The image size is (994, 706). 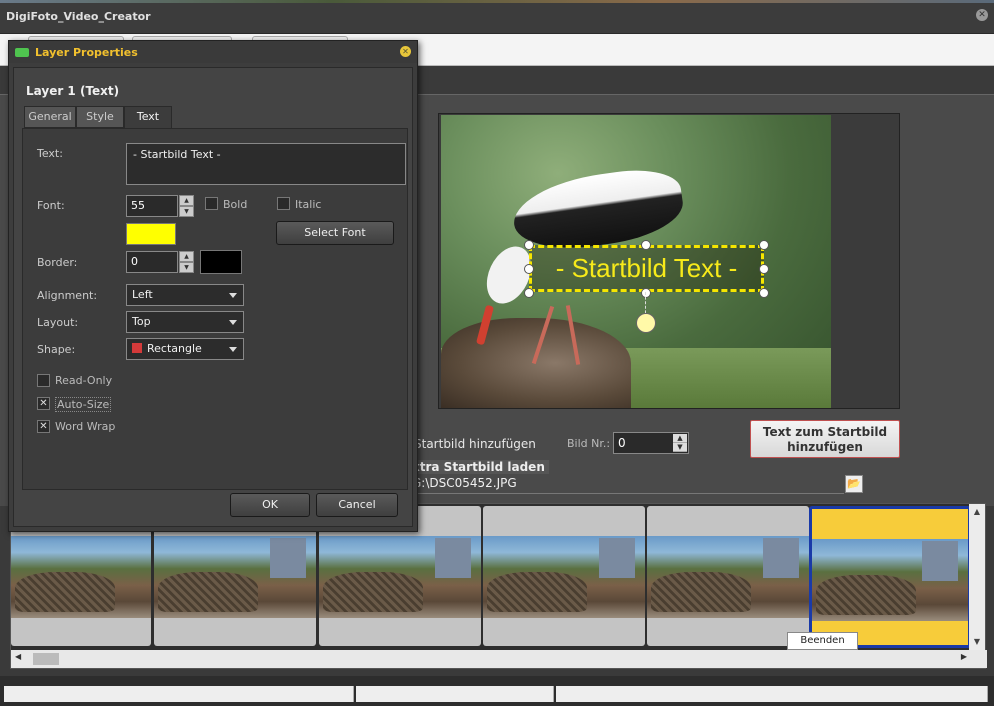 I want to click on add-text-button: Text zum Startbild hinzufügen, so click(x=825, y=439).